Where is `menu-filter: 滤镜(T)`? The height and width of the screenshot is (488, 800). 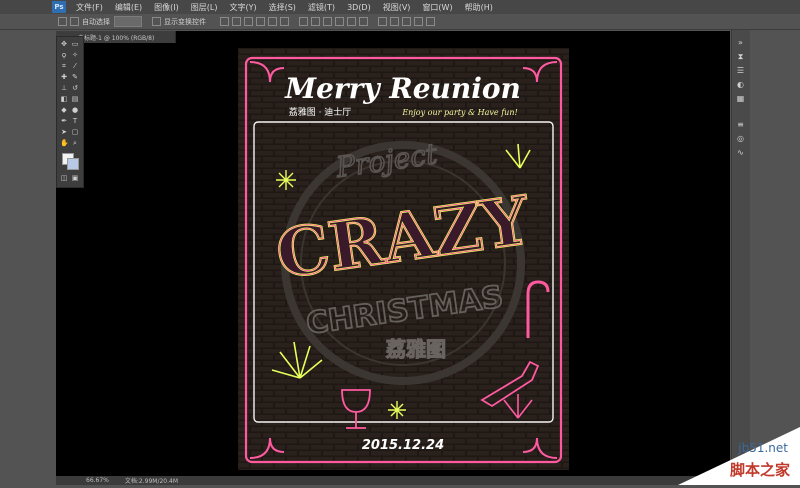 menu-filter: 滤镜(T) is located at coordinates (321, 7).